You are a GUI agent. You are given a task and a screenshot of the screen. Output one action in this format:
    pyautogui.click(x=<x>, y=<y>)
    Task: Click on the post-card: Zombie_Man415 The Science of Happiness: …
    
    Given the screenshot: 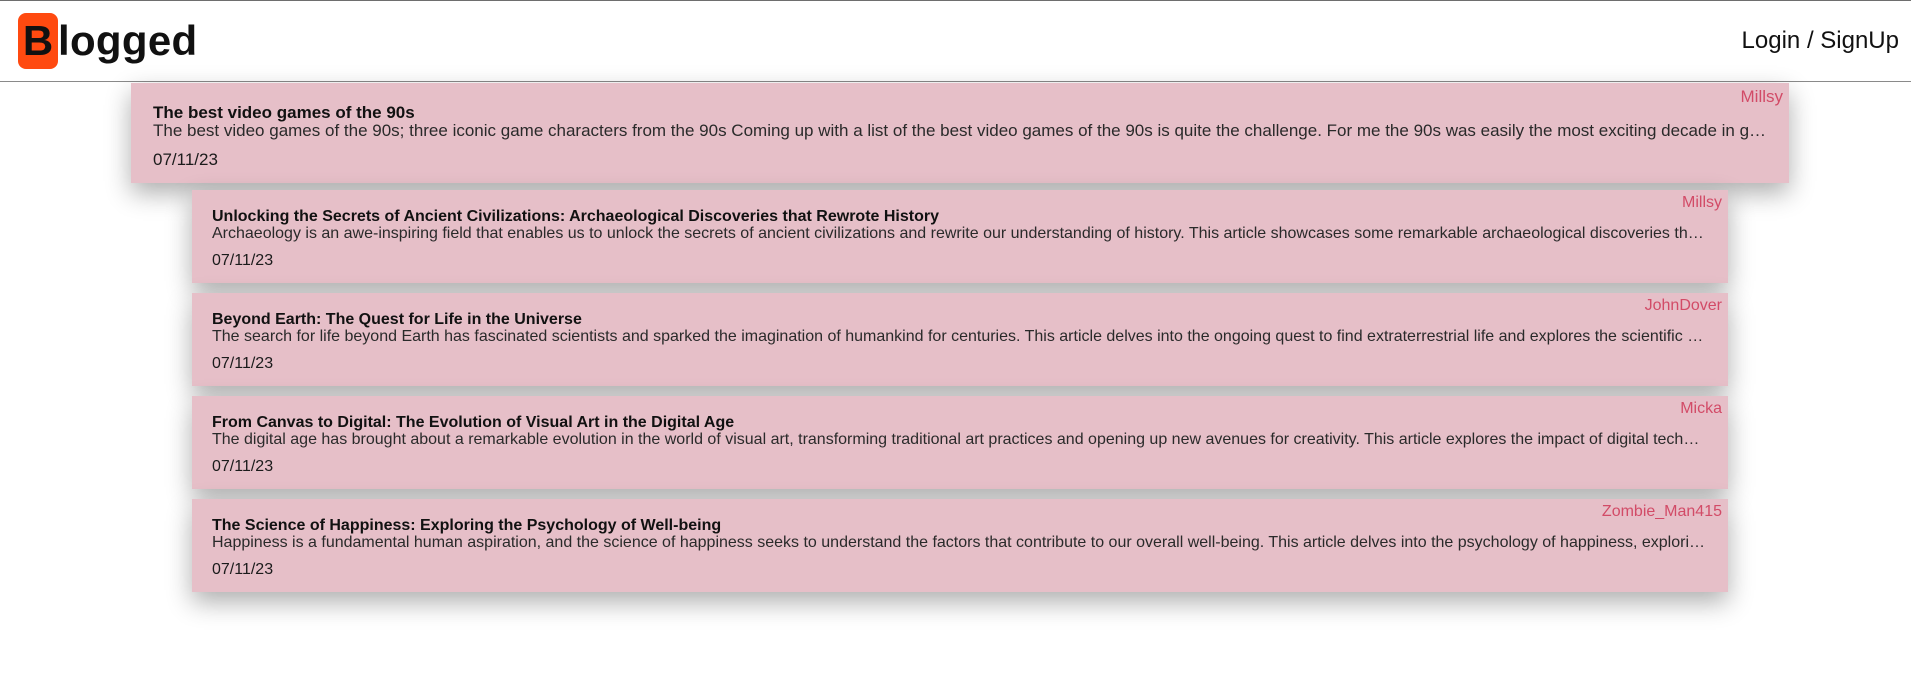 What is the action you would take?
    pyautogui.click(x=960, y=545)
    